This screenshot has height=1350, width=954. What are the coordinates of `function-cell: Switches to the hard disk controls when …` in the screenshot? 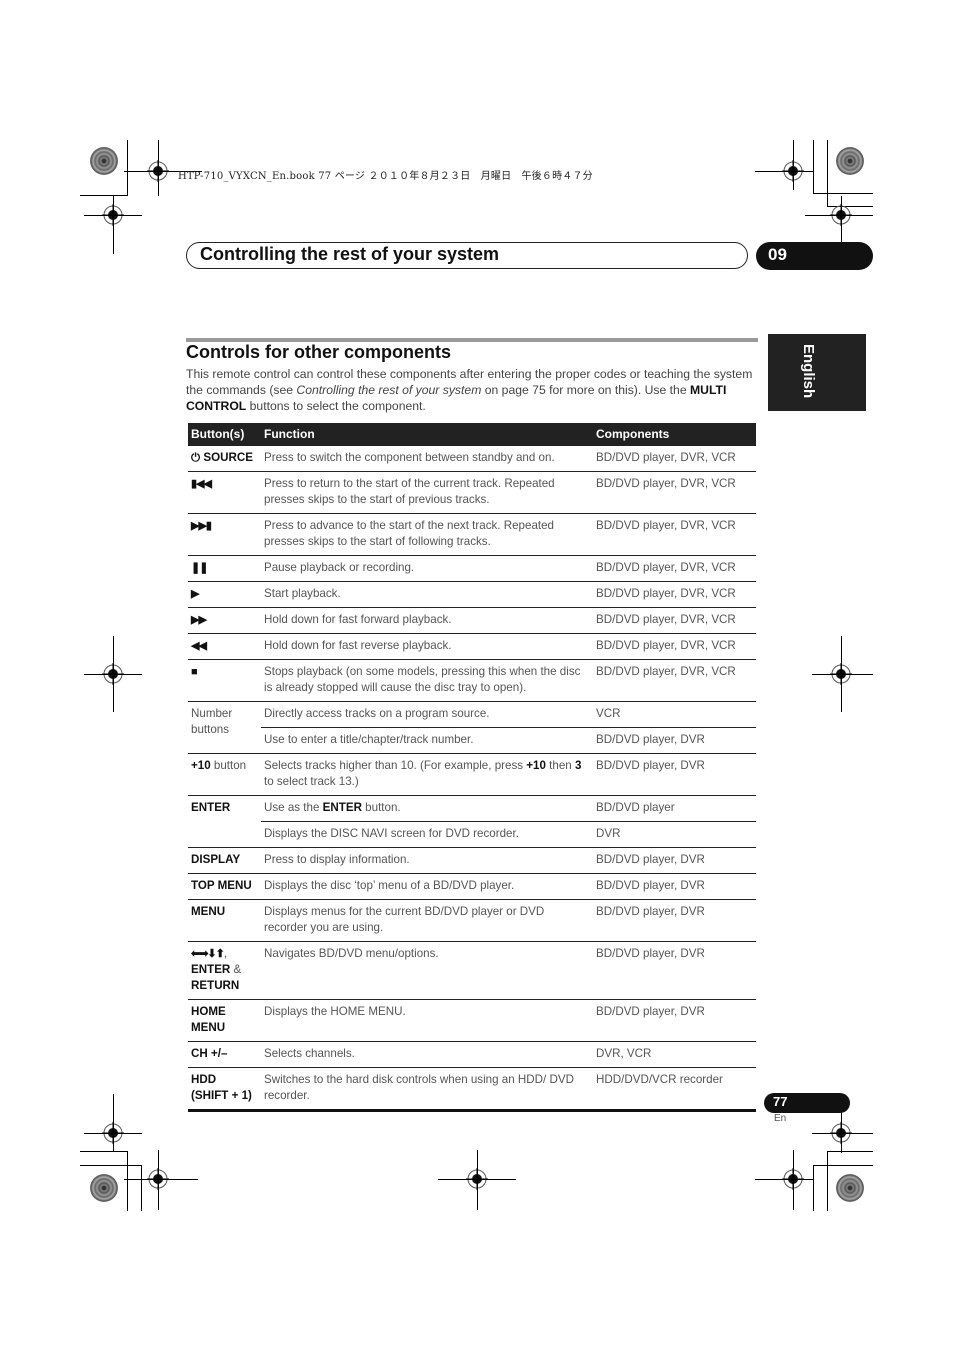 It's located at (427, 1089).